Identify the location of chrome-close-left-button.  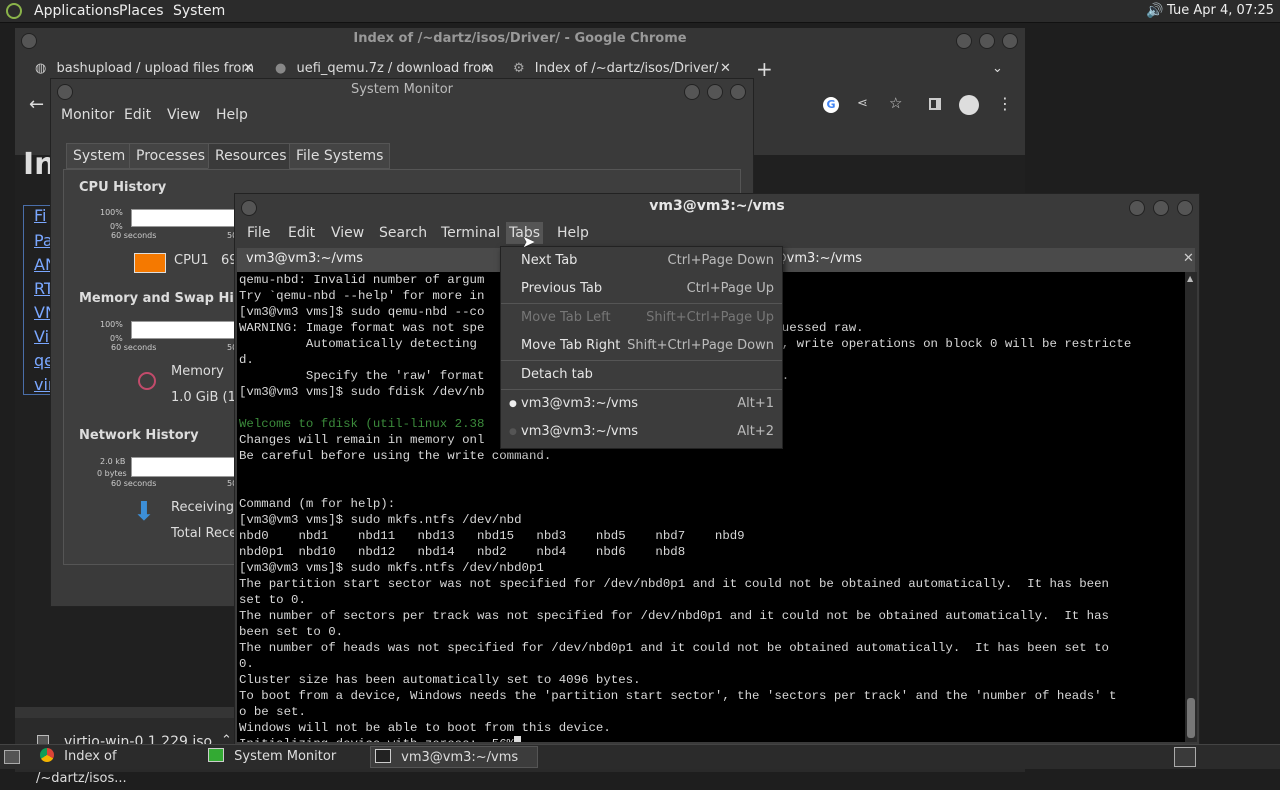
(29, 41).